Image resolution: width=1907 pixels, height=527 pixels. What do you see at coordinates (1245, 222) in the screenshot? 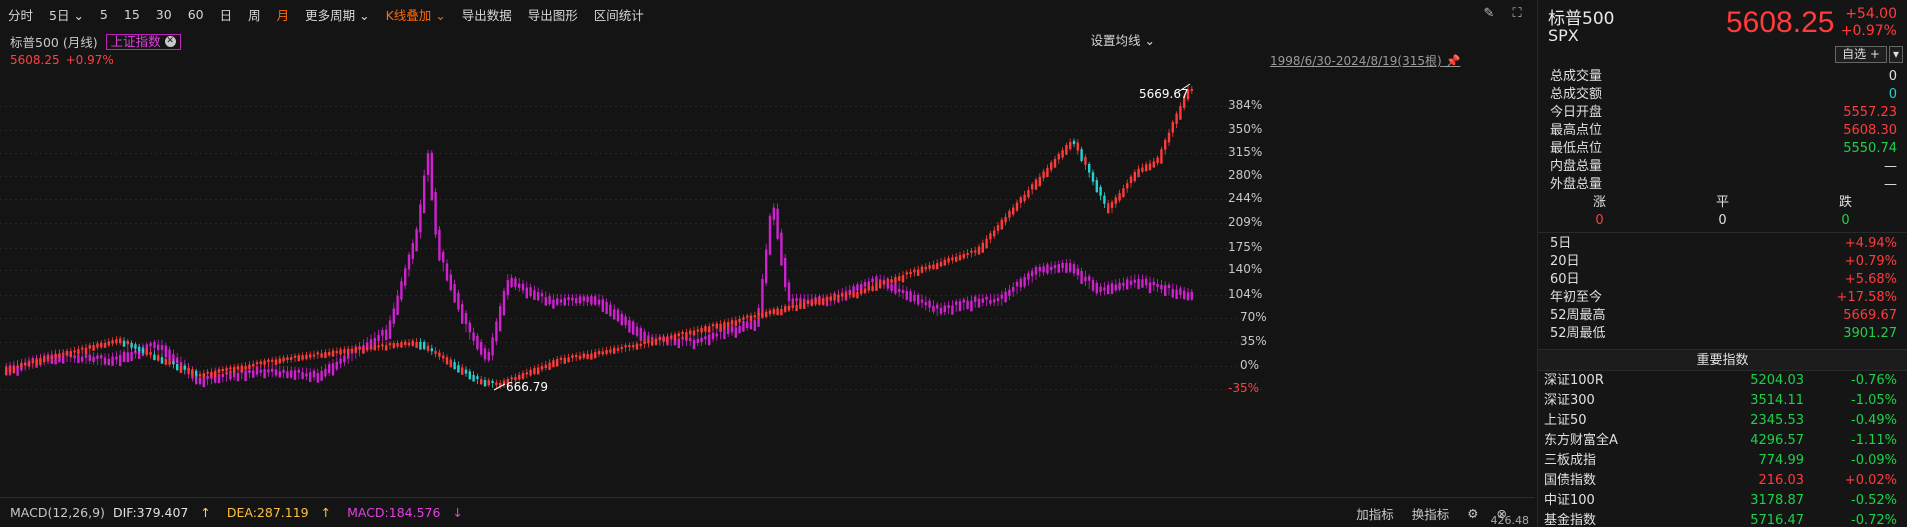
I see `y-axis-label: 209%` at bounding box center [1245, 222].